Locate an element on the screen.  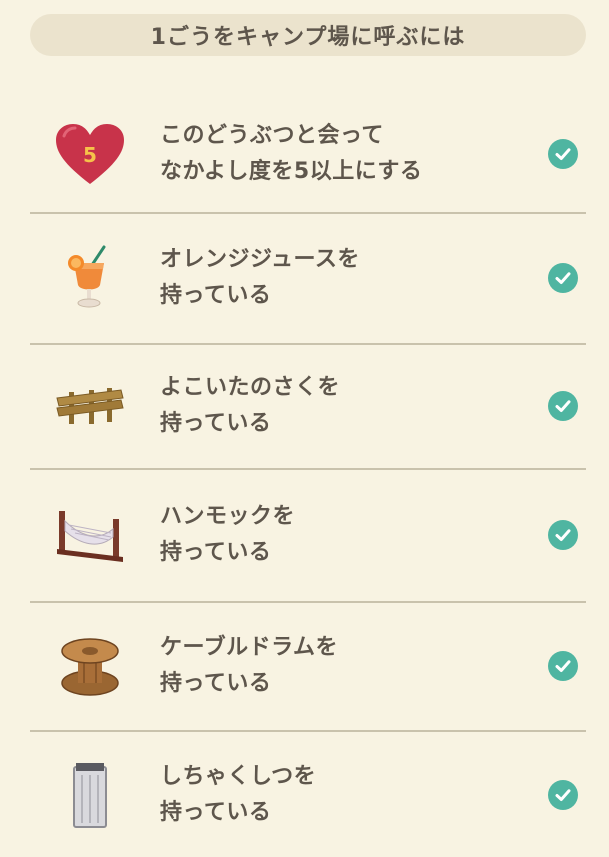
condition-text: しちゃくしつを 持っている is located at coordinates (349, 795).